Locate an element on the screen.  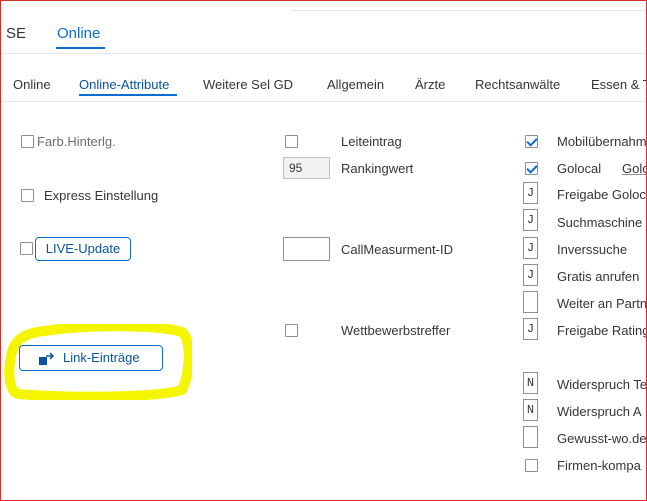
suchmaschine-label: Suchmaschine is located at coordinates (600, 222).